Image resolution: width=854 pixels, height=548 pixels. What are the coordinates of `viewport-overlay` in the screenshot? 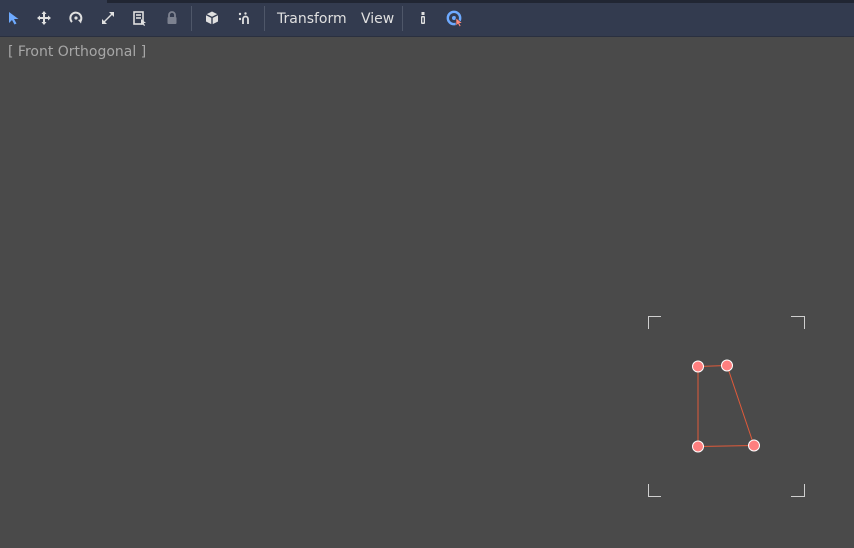 It's located at (726, 406).